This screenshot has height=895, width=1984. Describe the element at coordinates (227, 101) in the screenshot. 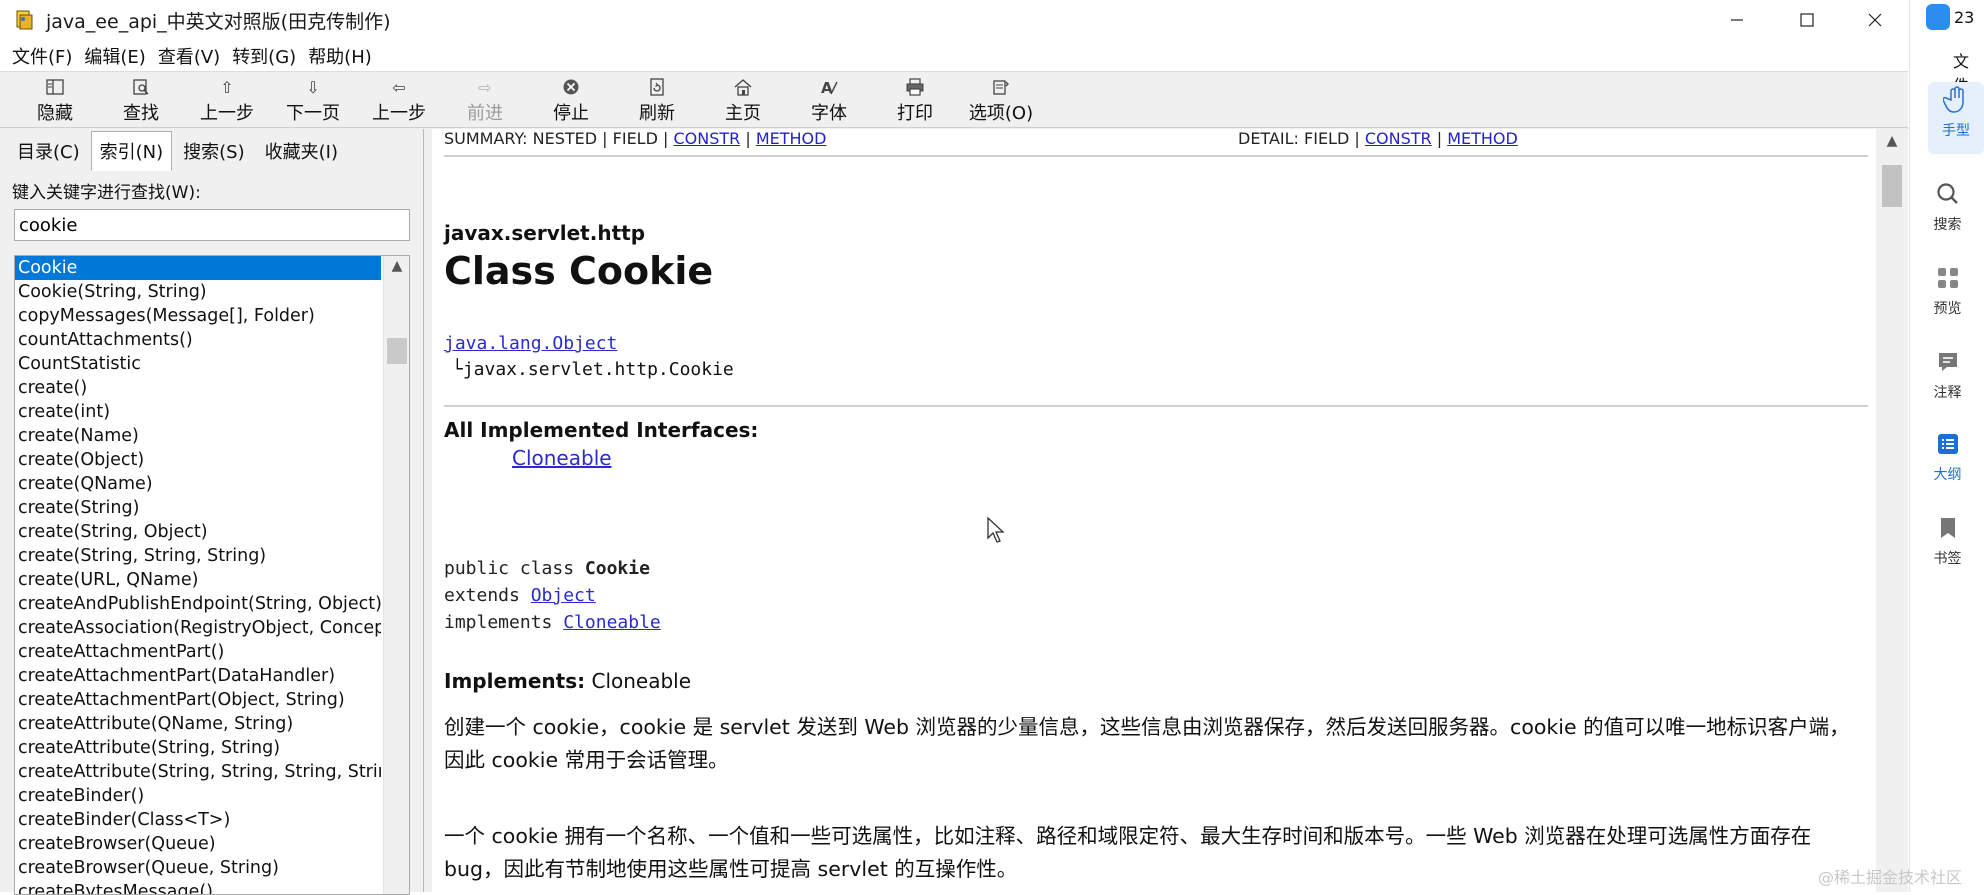

I see `back-up-button: ⇧ 上一步` at that location.